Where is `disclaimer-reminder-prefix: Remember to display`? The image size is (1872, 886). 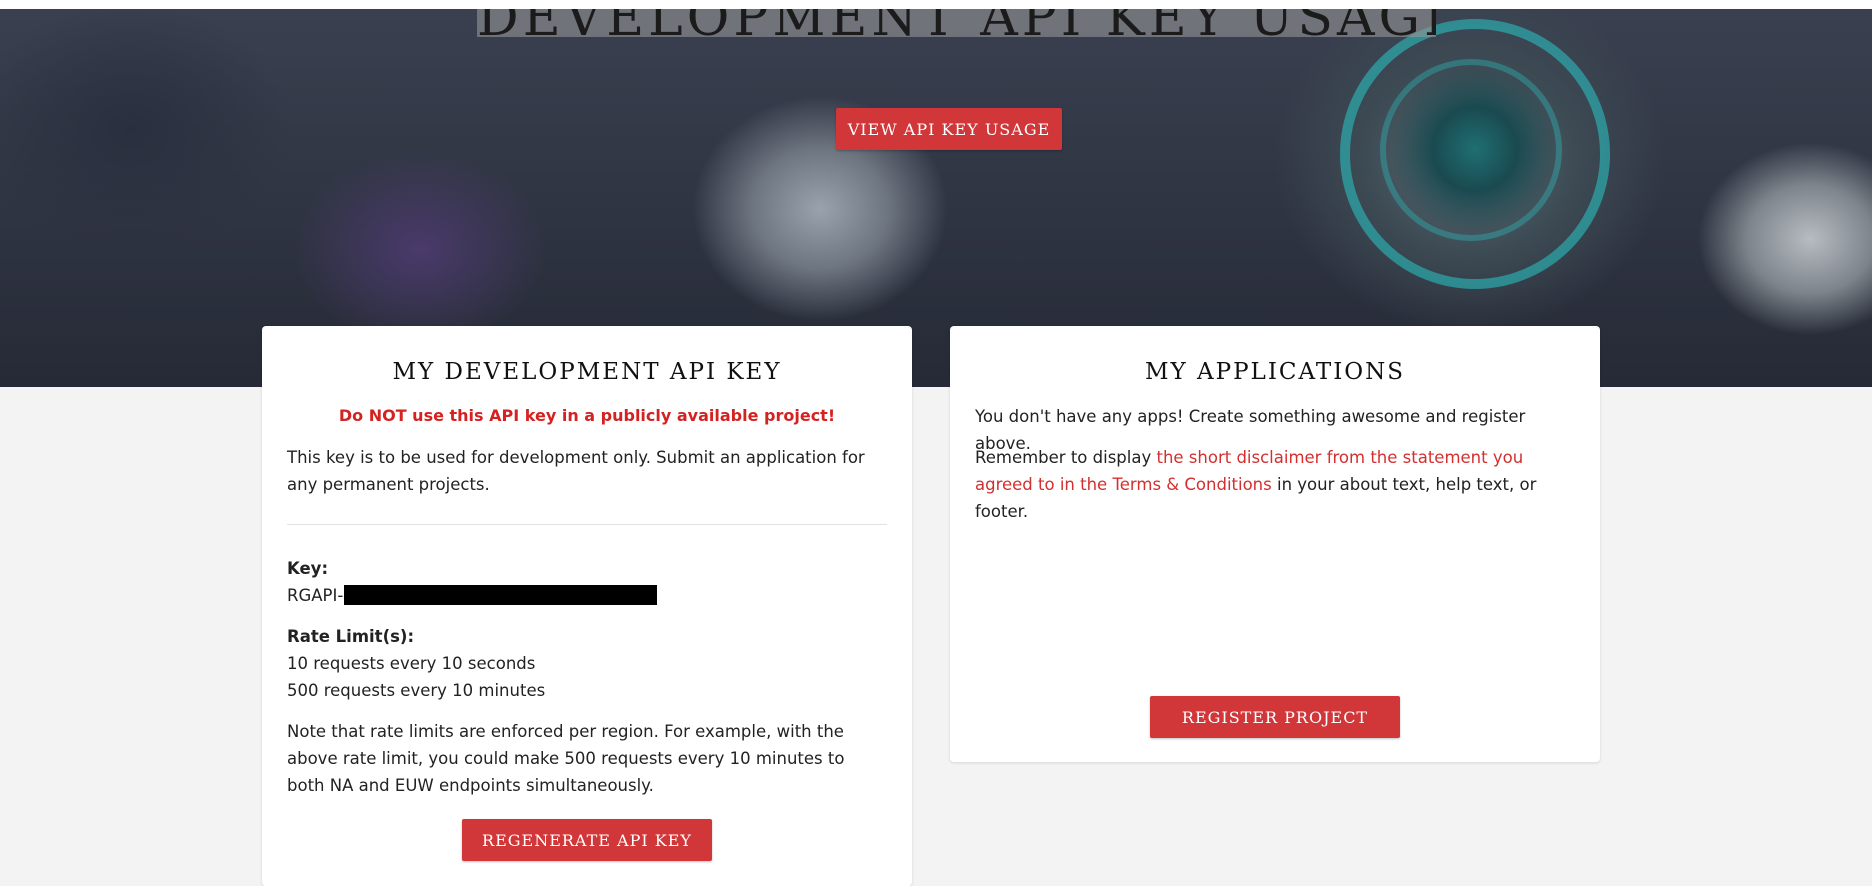 disclaimer-reminder-prefix: Remember to display is located at coordinates (1066, 457).